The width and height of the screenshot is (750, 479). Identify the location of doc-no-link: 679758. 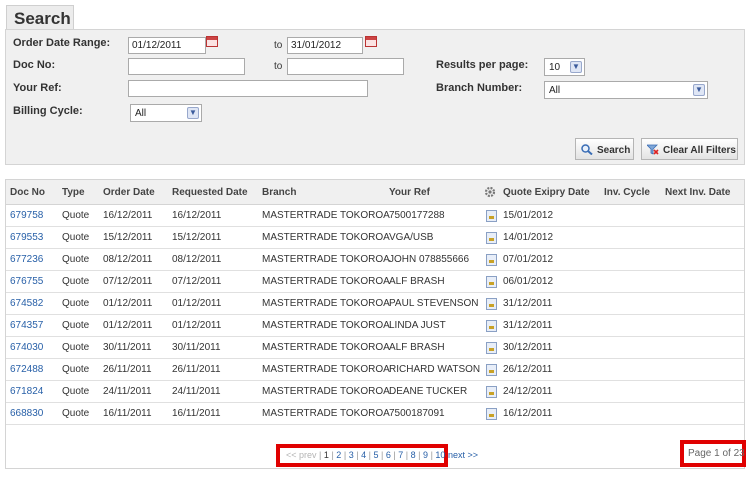
(26, 215).